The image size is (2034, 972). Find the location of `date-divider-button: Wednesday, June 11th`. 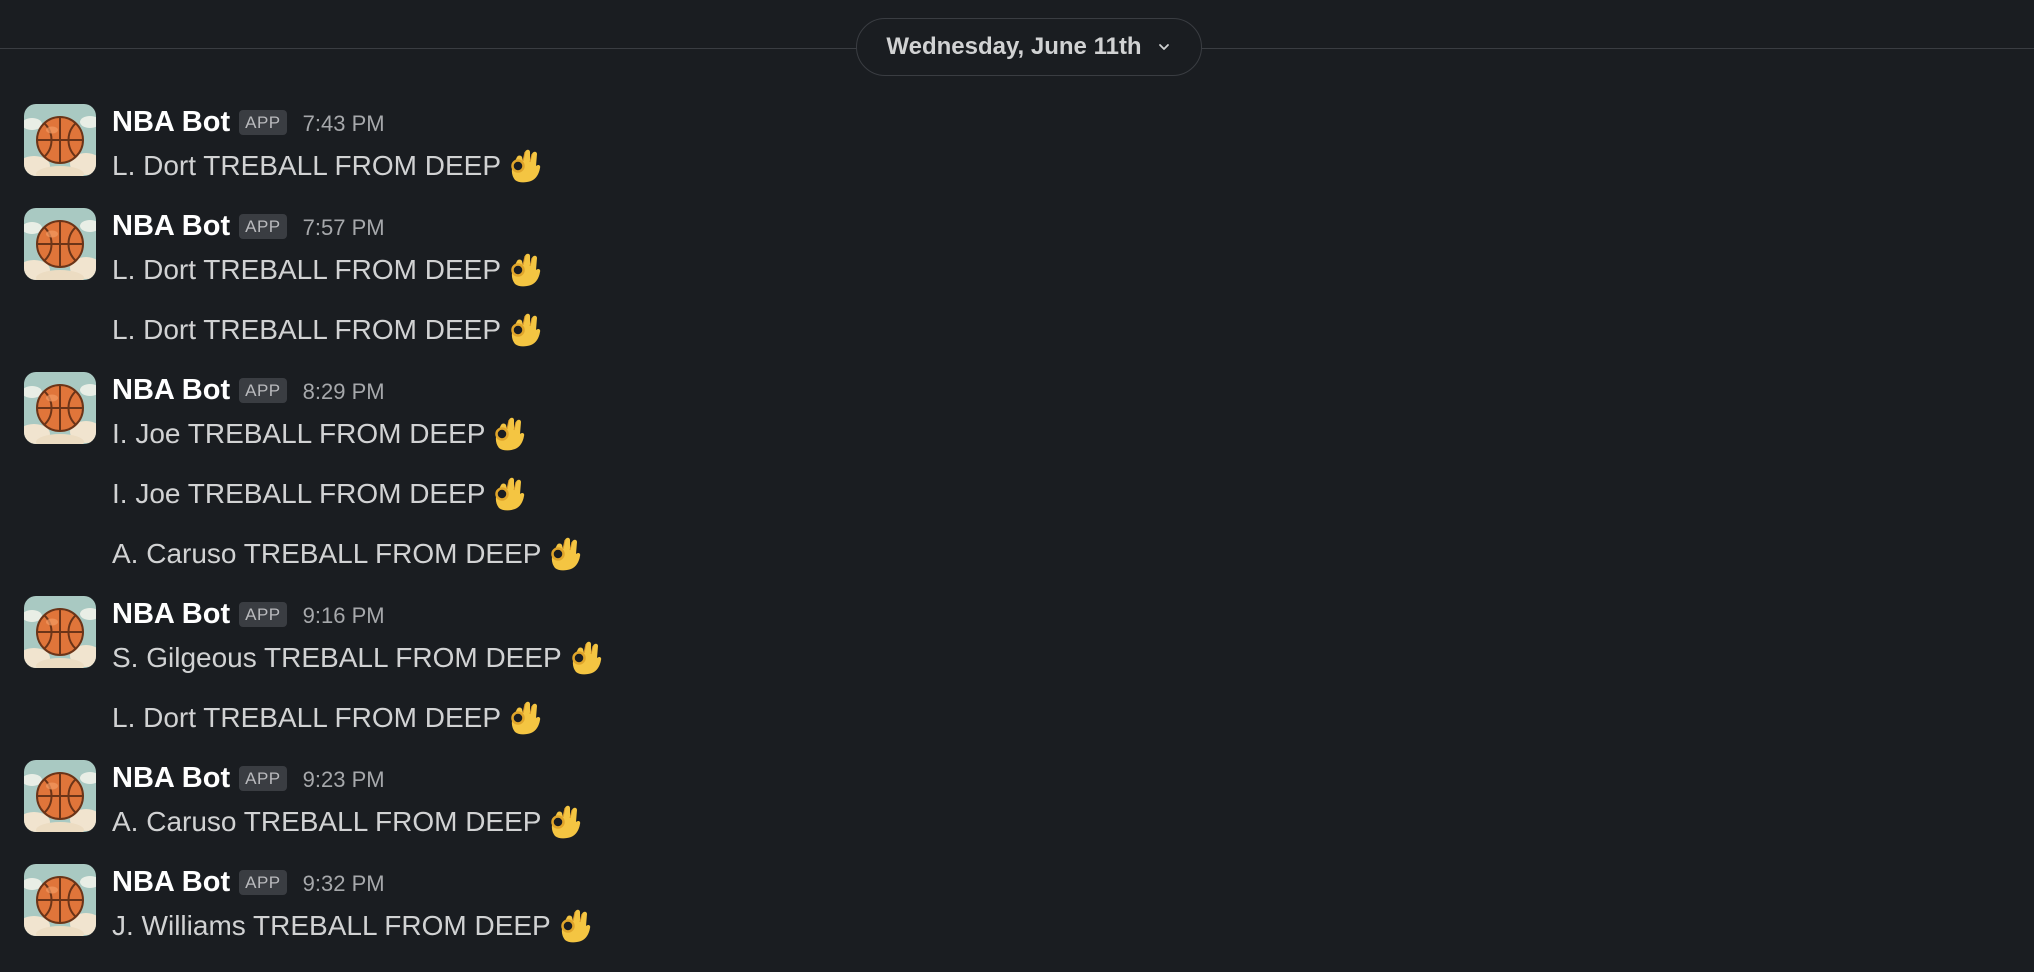

date-divider-button: Wednesday, June 11th is located at coordinates (1029, 47).